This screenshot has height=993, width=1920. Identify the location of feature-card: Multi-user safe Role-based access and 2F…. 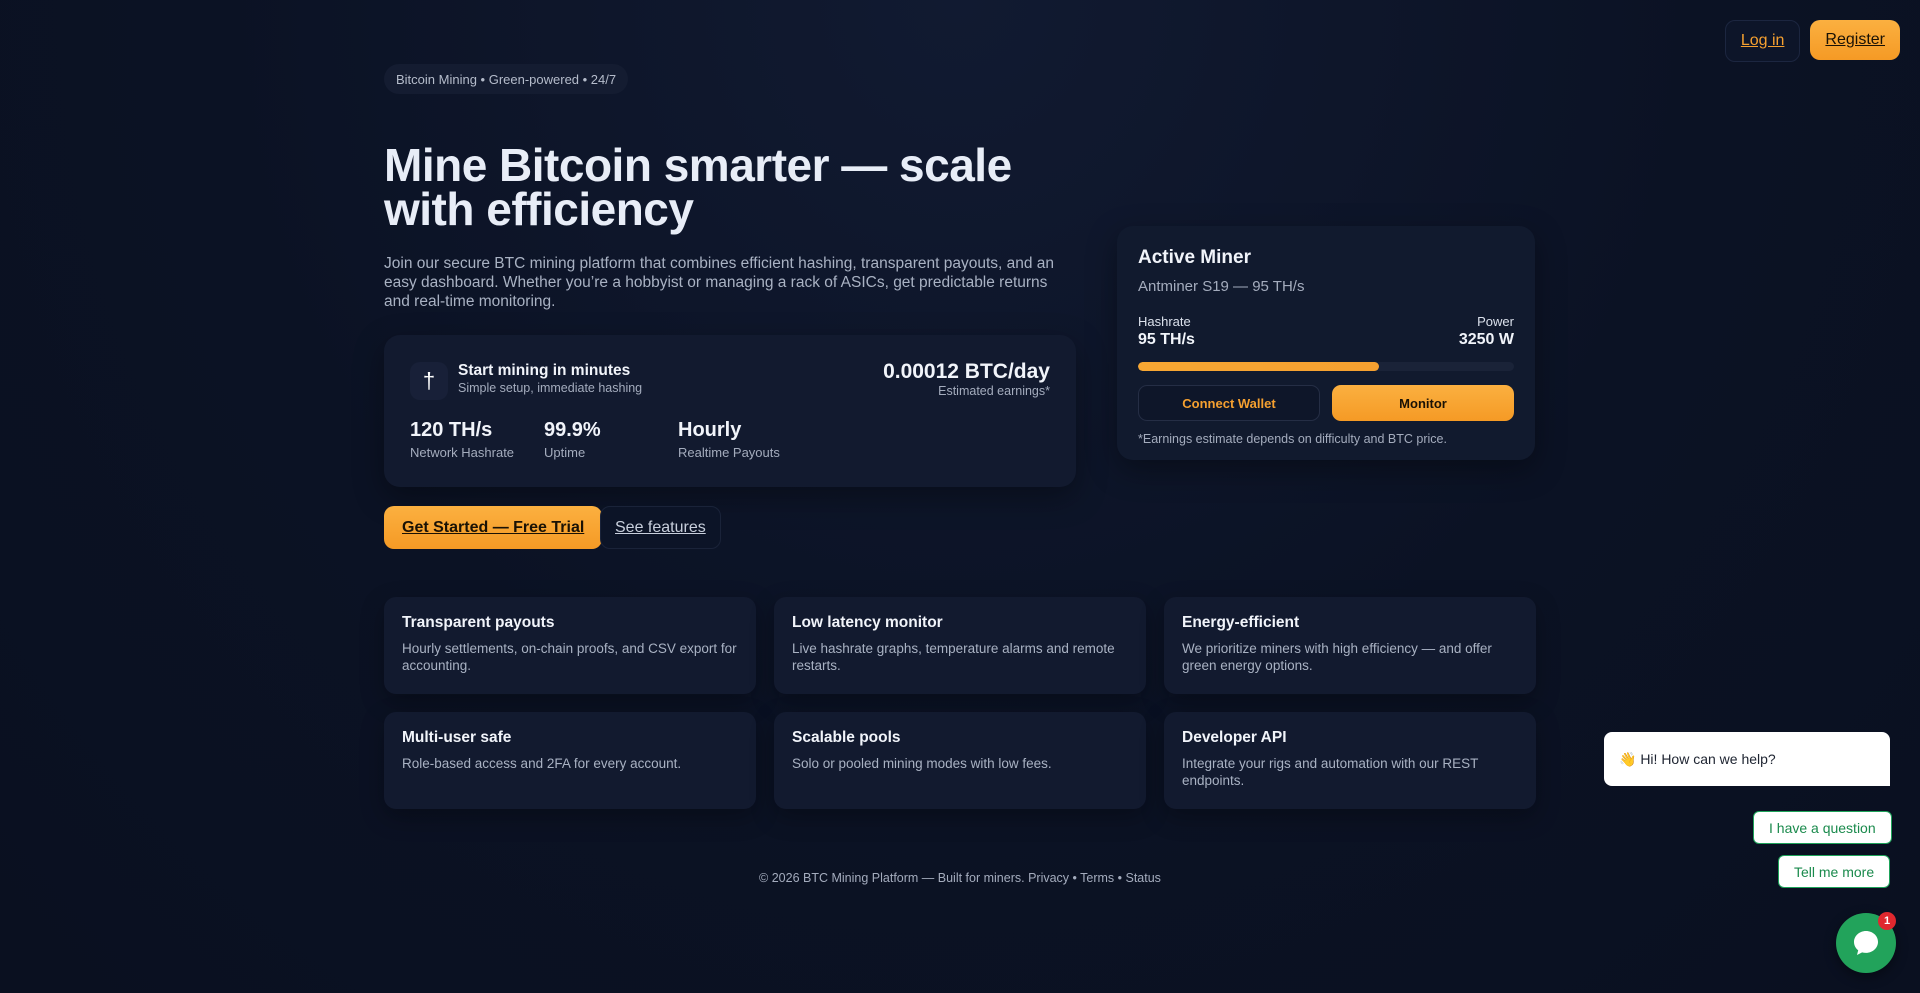
(570, 760).